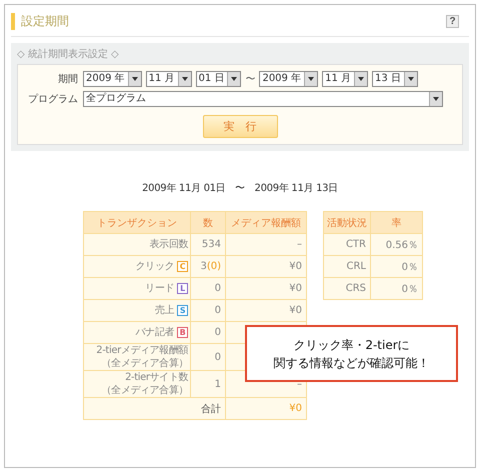  What do you see at coordinates (182, 310) in the screenshot?
I see `badge: S` at bounding box center [182, 310].